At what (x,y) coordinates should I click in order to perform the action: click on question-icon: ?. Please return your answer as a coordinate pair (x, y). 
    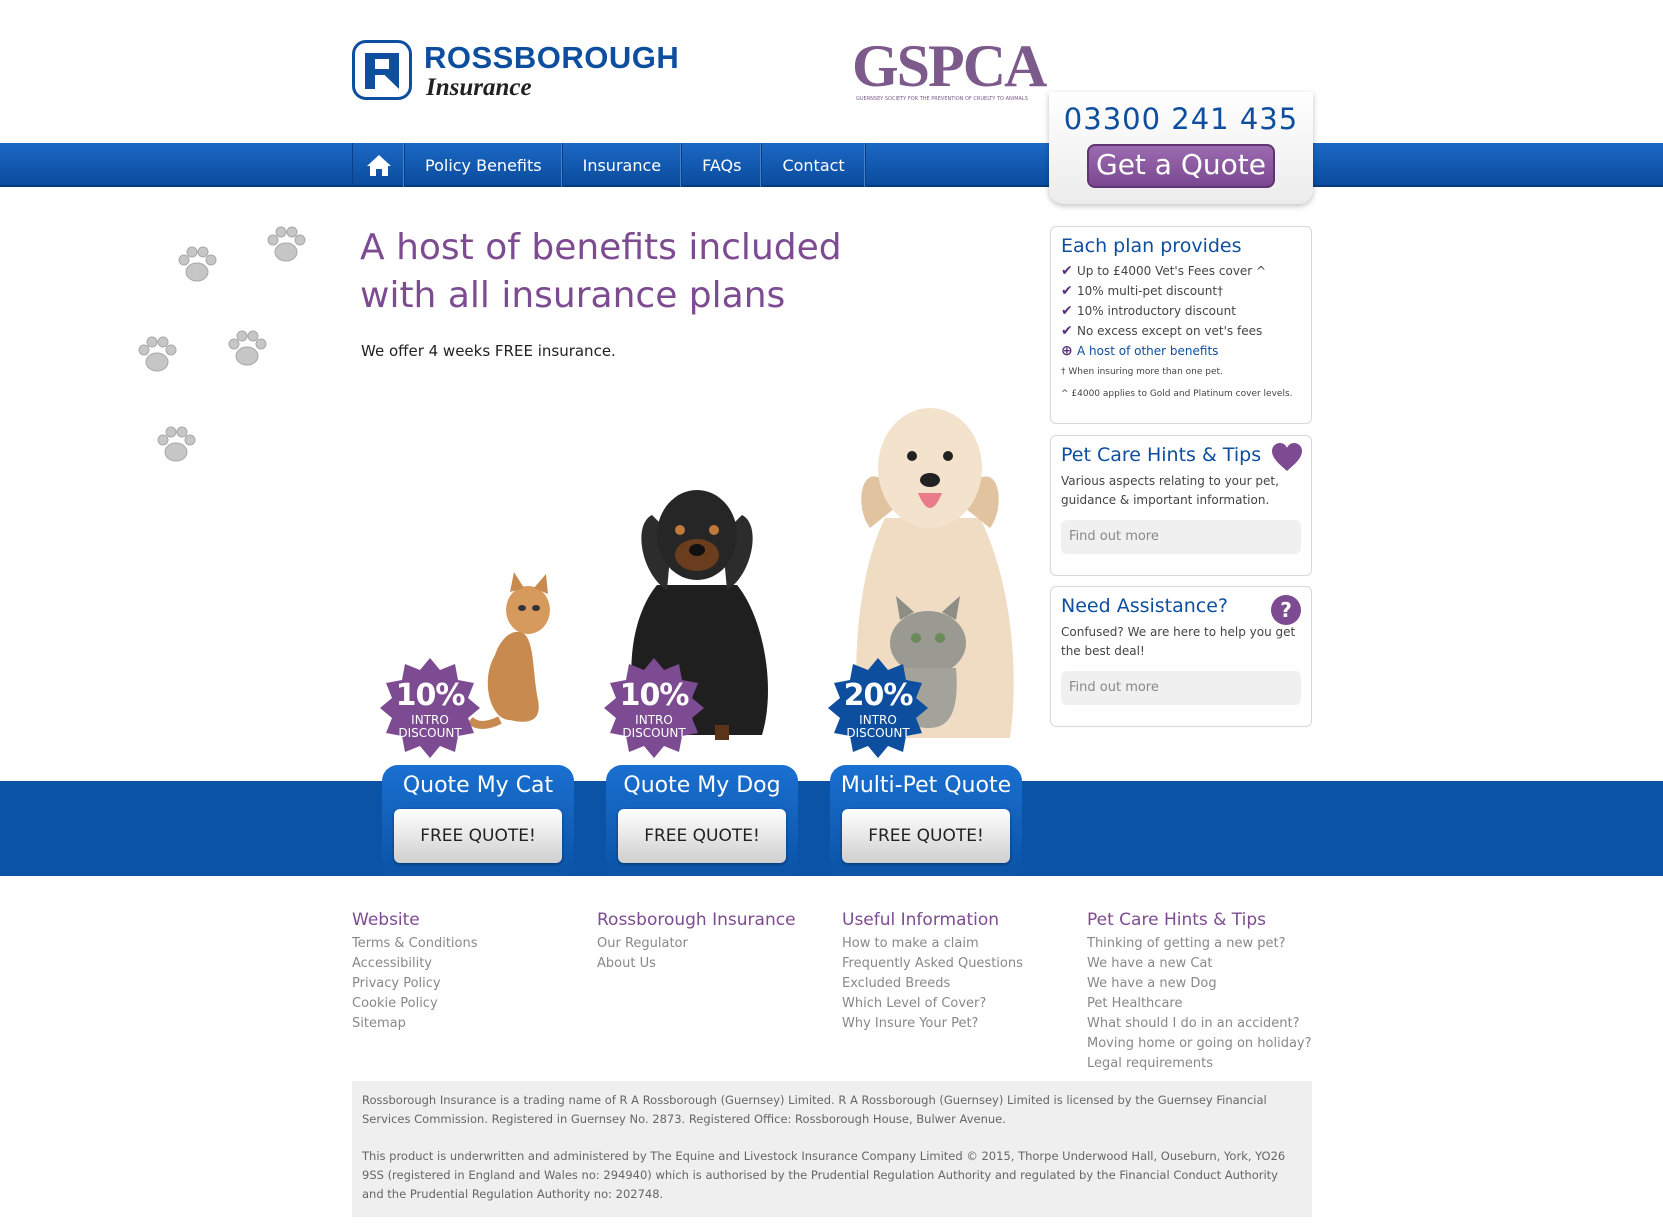
    Looking at the image, I should click on (1286, 610).